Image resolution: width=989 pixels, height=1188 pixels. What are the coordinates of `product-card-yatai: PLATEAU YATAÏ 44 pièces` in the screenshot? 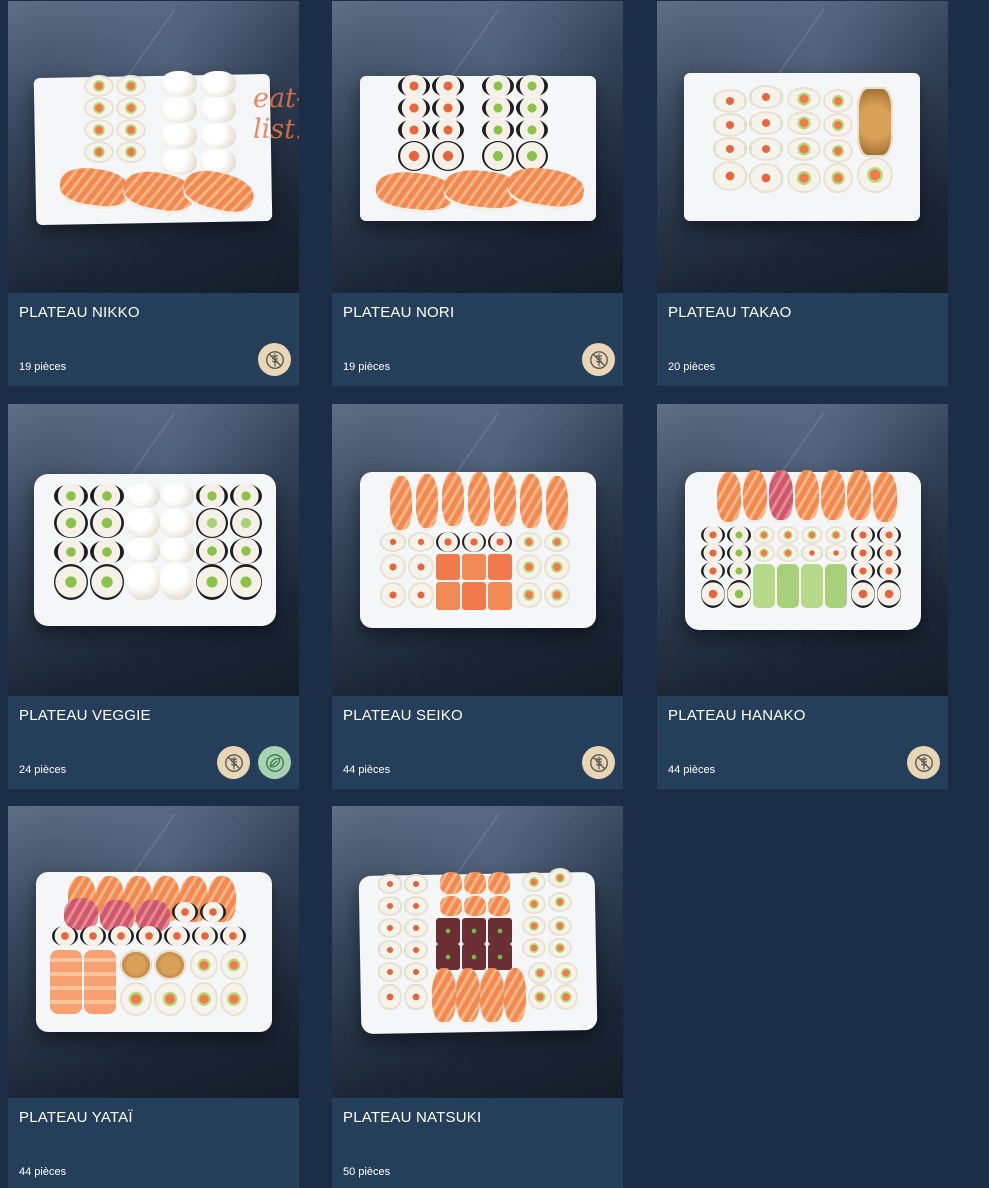 It's located at (153, 997).